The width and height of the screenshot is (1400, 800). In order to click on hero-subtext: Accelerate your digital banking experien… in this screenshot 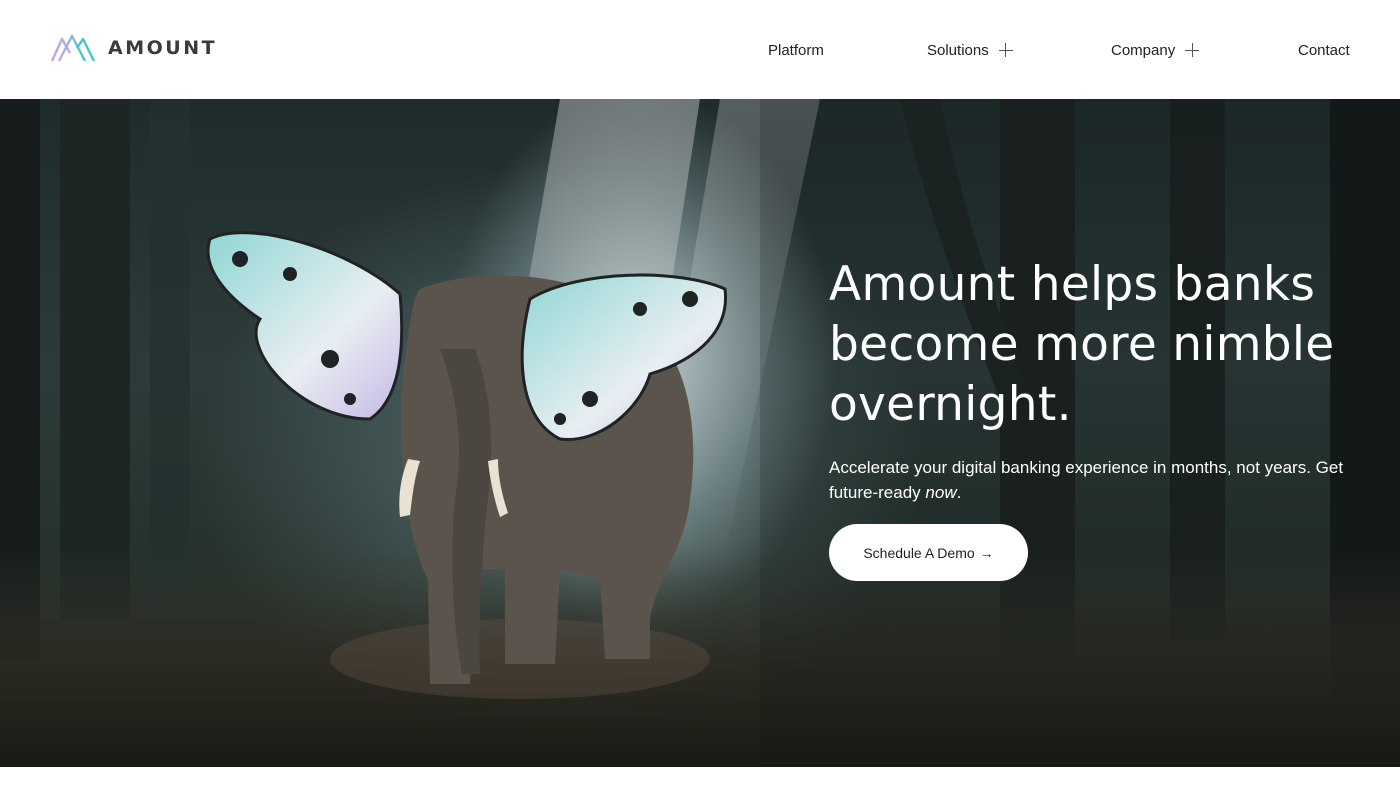, I will do `click(1099, 480)`.